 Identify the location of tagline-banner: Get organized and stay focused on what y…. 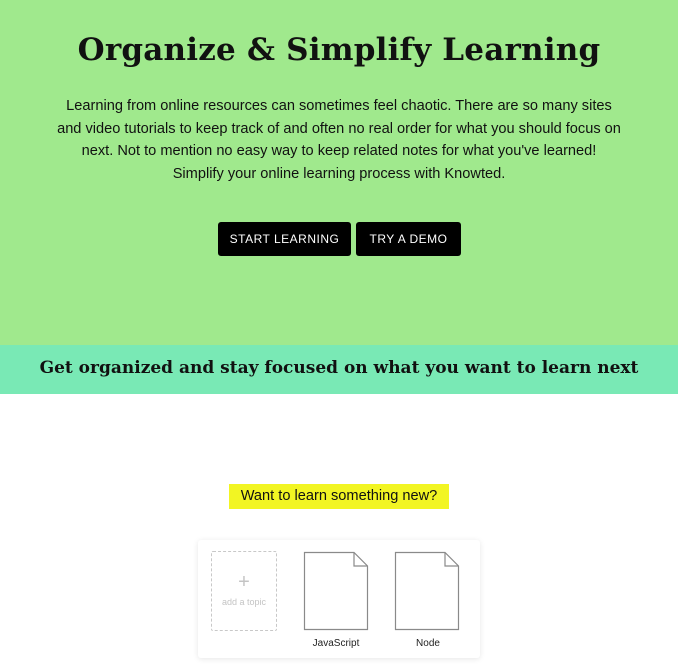
(339, 369).